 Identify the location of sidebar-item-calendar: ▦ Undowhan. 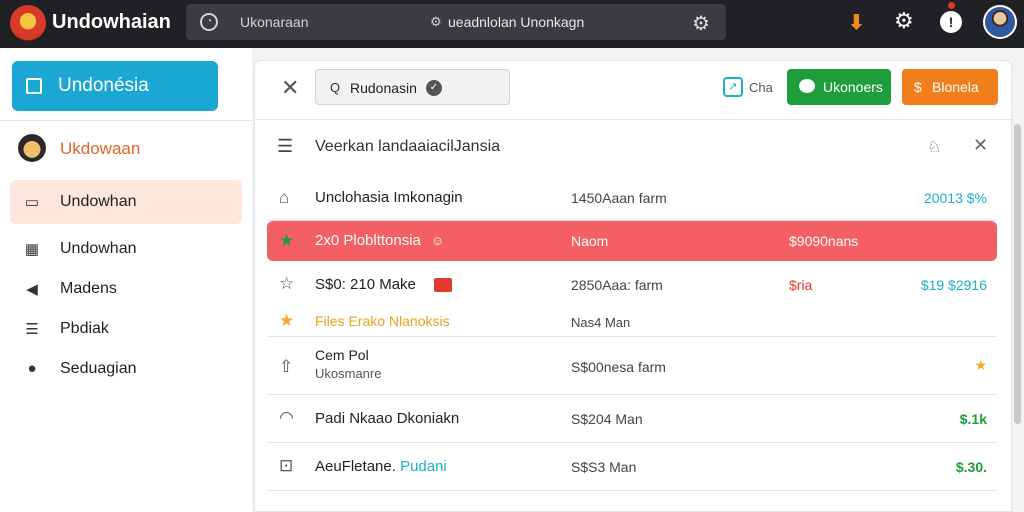
(126, 249).